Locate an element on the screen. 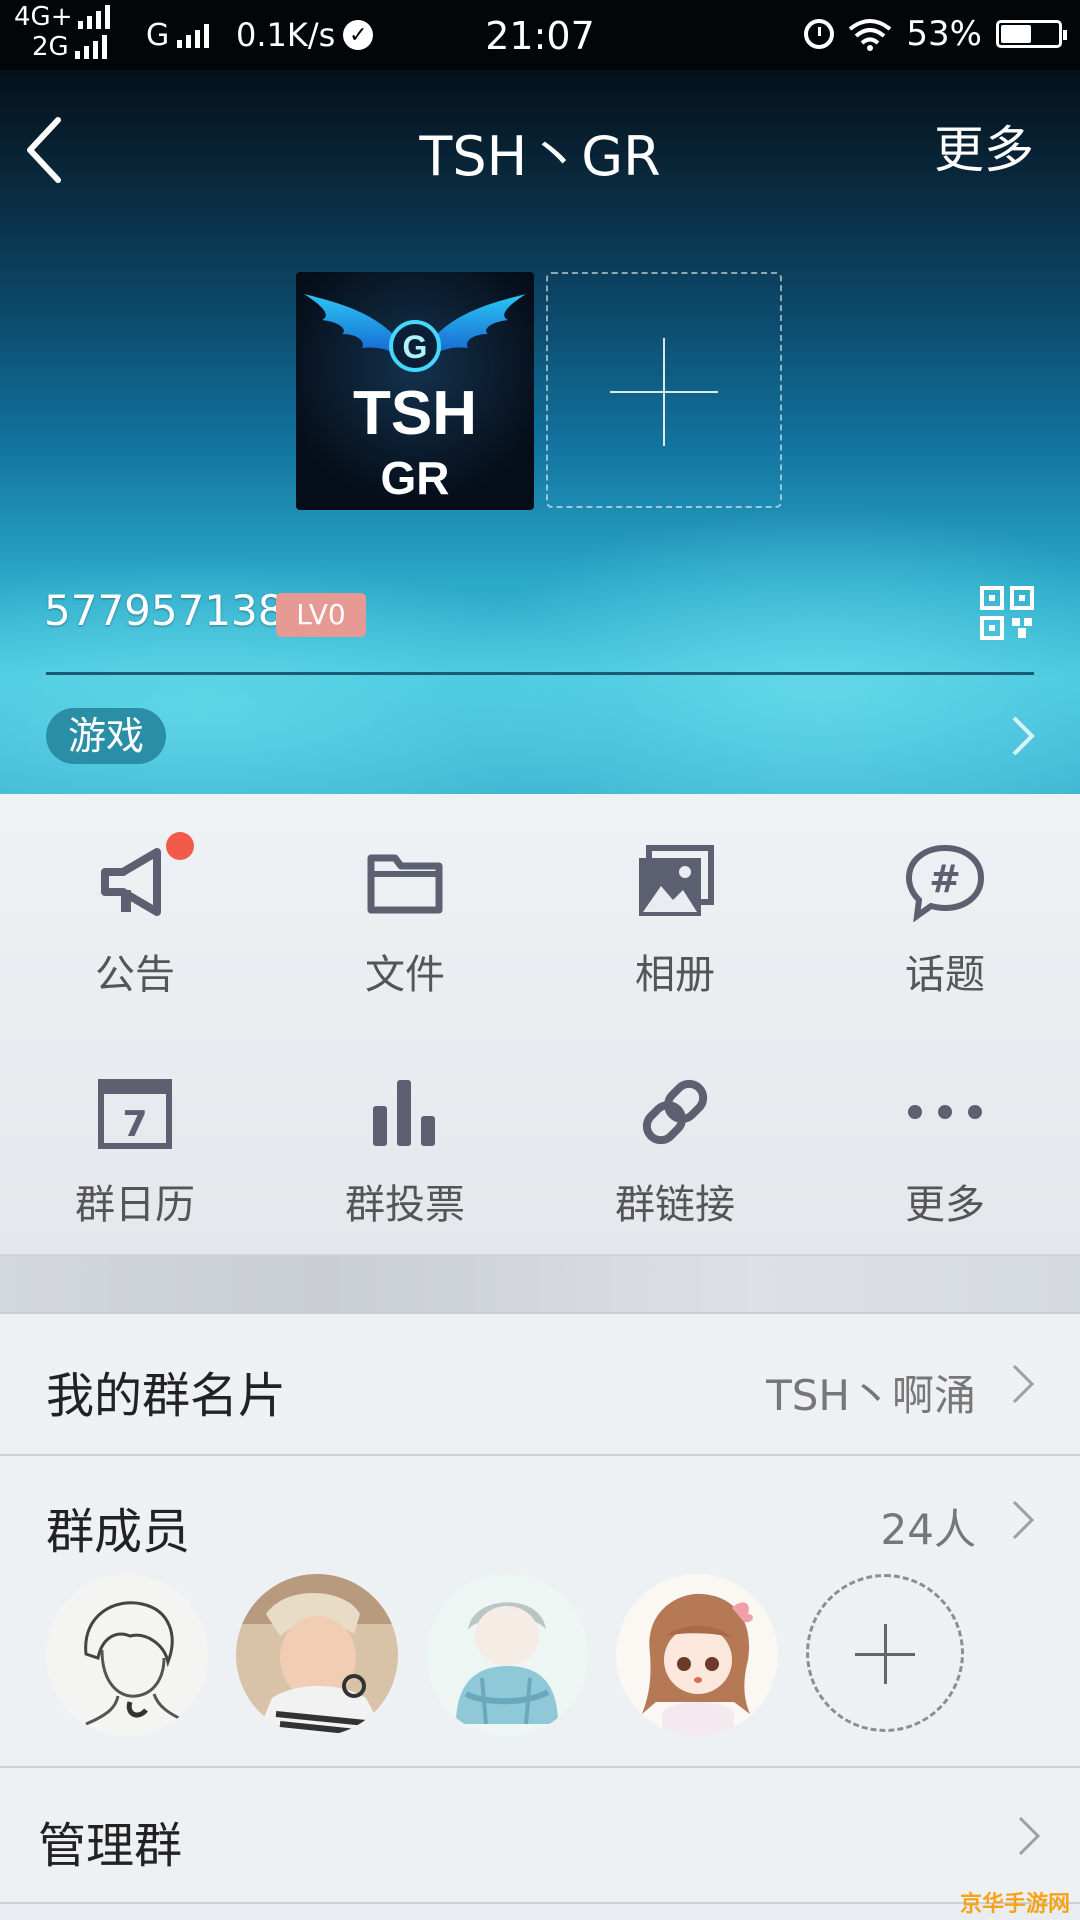 The width and height of the screenshot is (1080, 1920). status-bar: 4G+ 2G G 0.1K/s ✓ 21:07 53% is located at coordinates (540, 35).